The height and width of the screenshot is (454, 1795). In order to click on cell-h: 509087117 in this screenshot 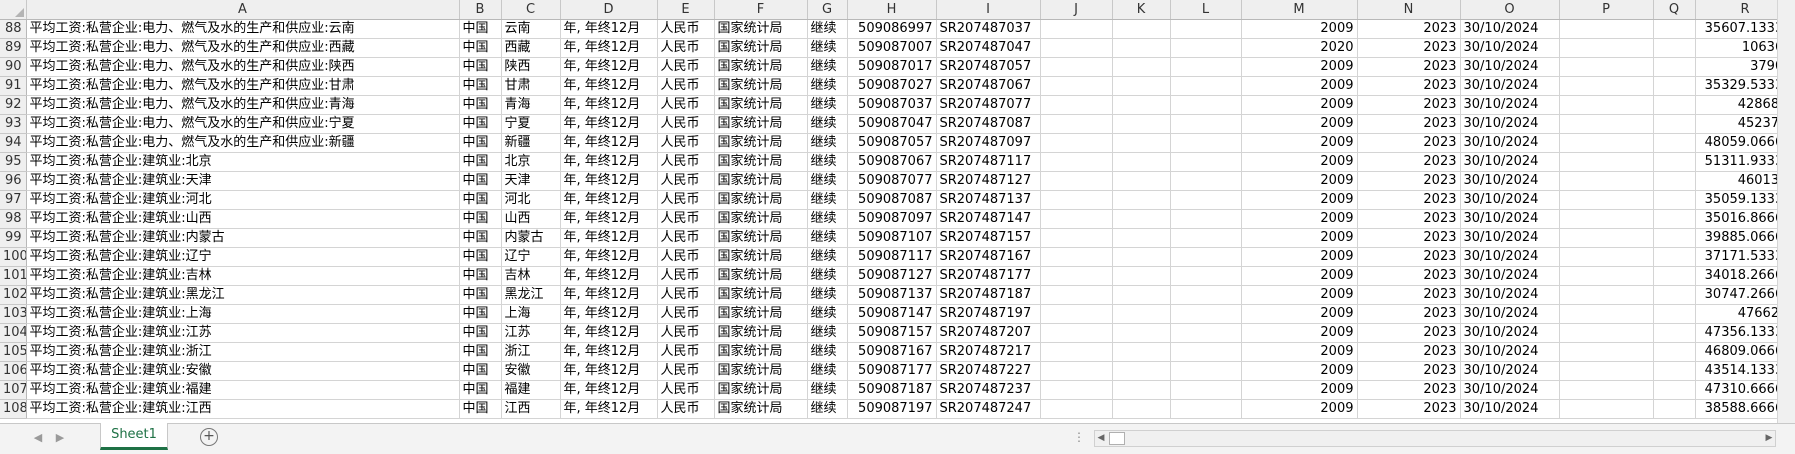, I will do `click(892, 257)`.